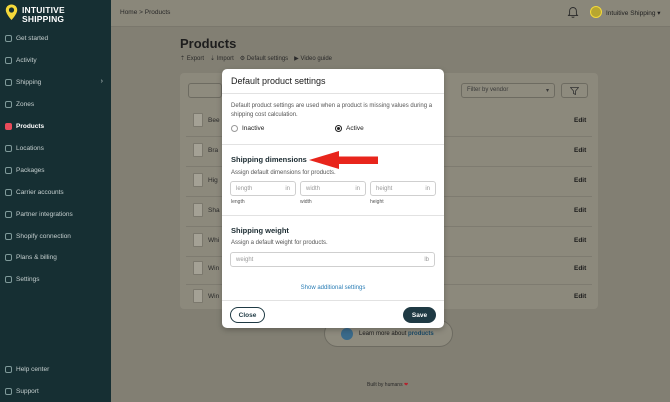  What do you see at coordinates (8, 391) in the screenshot?
I see `support-icon` at bounding box center [8, 391].